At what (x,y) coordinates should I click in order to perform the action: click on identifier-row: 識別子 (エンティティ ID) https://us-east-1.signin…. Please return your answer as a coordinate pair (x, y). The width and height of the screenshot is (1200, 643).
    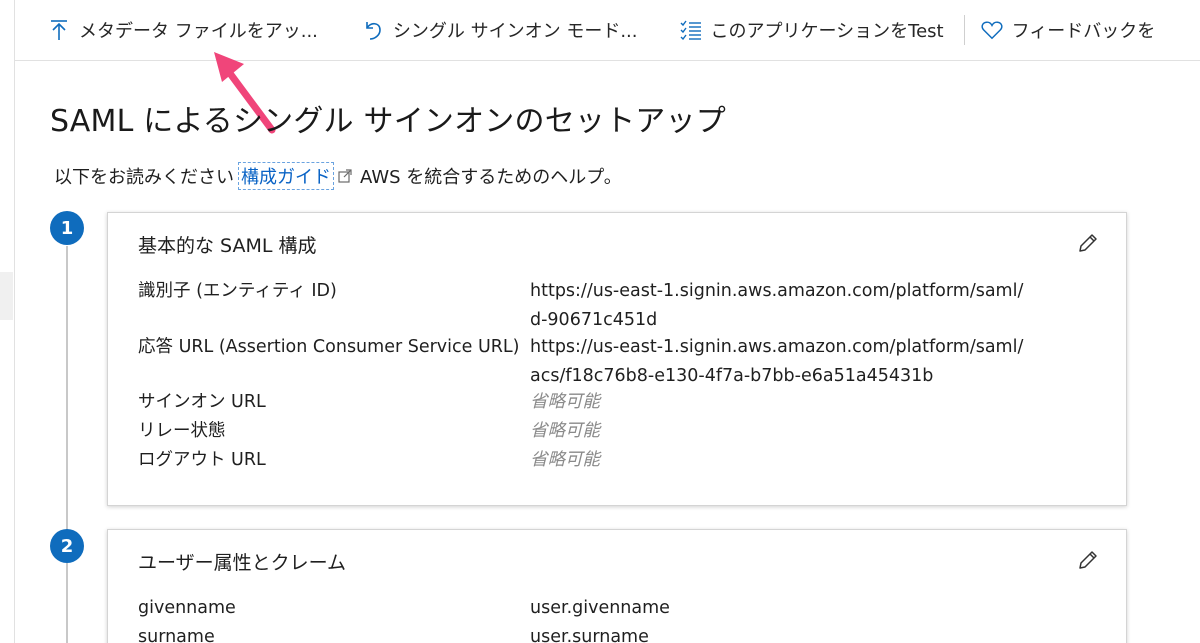
    Looking at the image, I should click on (618, 306).